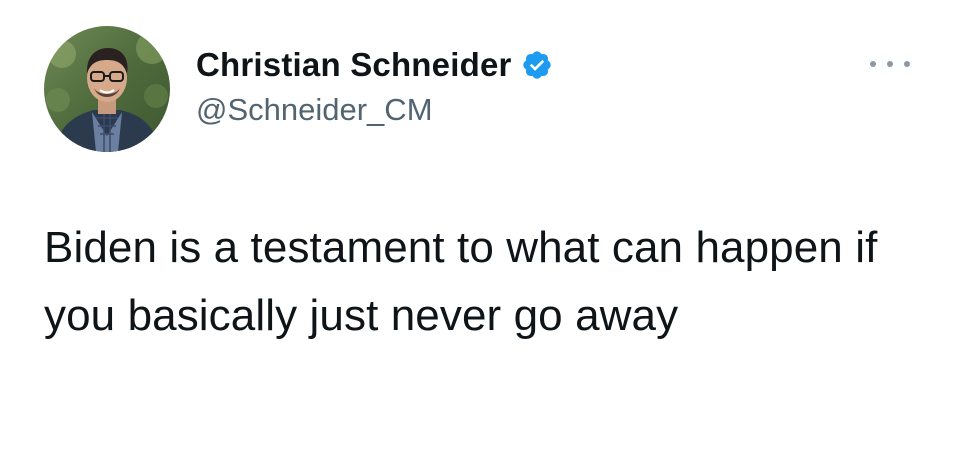  Describe the element at coordinates (537, 65) in the screenshot. I see `verified-badge-icon` at that location.